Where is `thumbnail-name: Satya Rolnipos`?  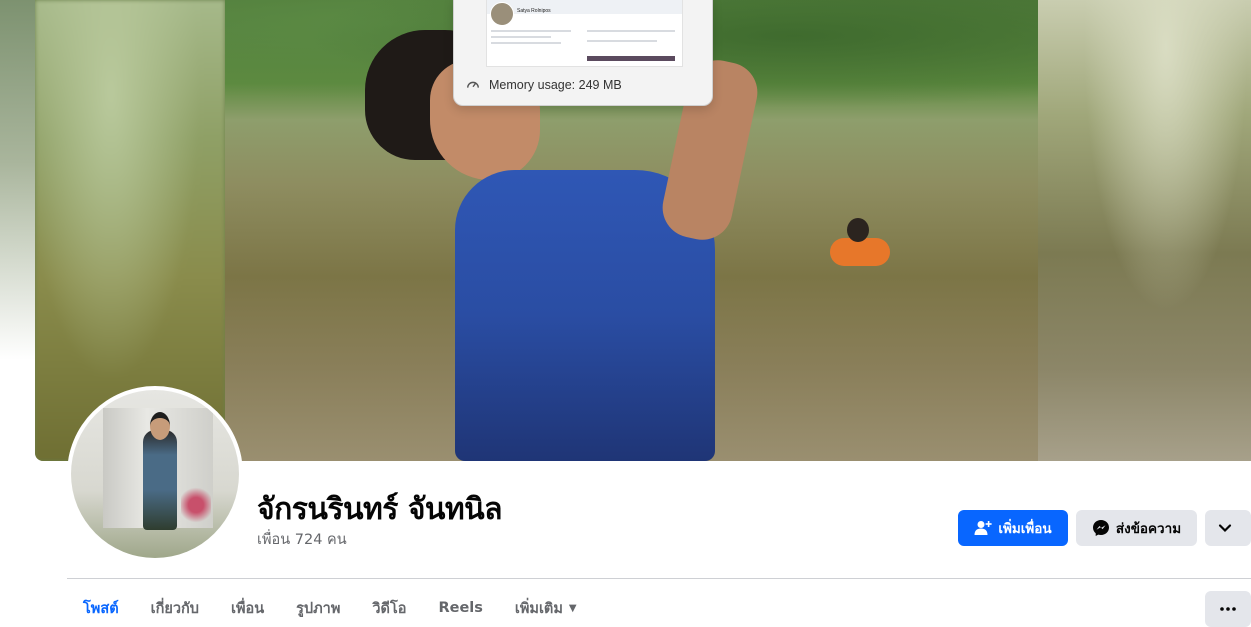
thumbnail-name: Satya Rolnipos is located at coordinates (534, 11).